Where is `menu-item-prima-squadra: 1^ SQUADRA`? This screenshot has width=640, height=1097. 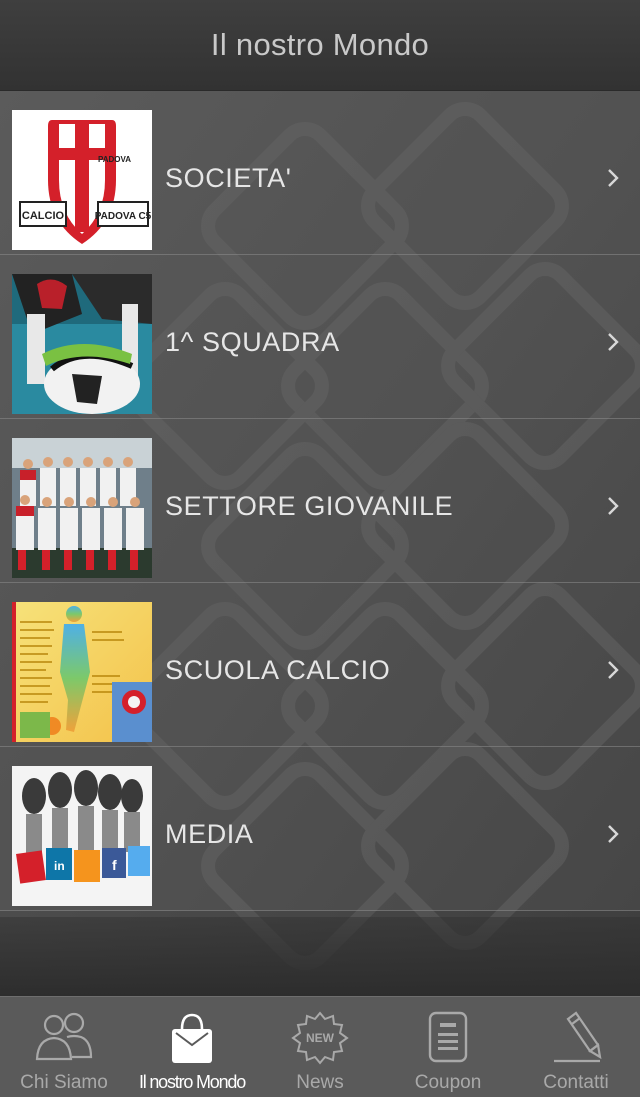 menu-item-prima-squadra: 1^ SQUADRA is located at coordinates (320, 337).